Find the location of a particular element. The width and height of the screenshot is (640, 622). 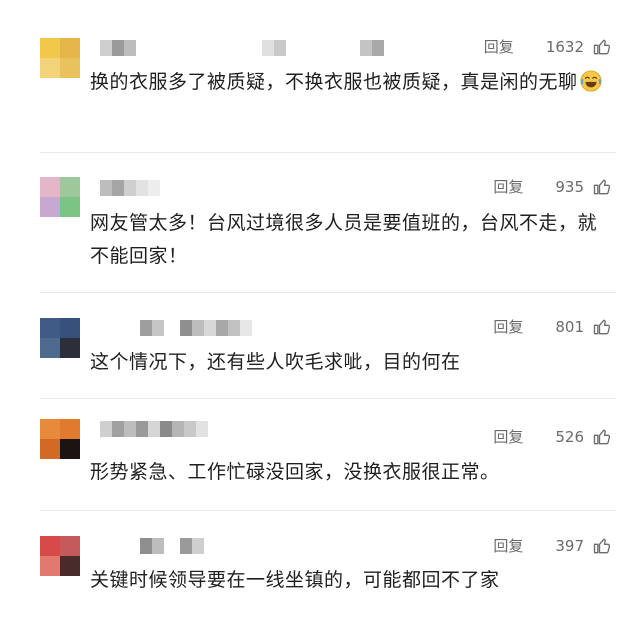

comment-actions: 回复 1632 is located at coordinates (548, 46).